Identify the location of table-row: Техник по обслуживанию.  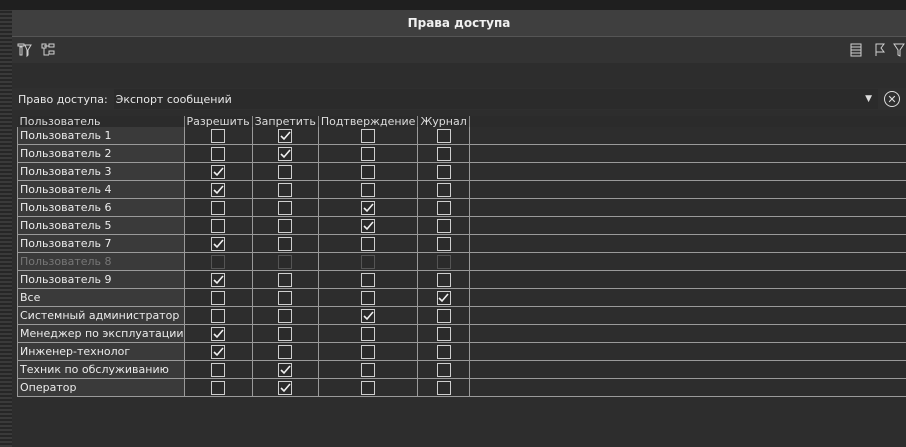
(461, 369).